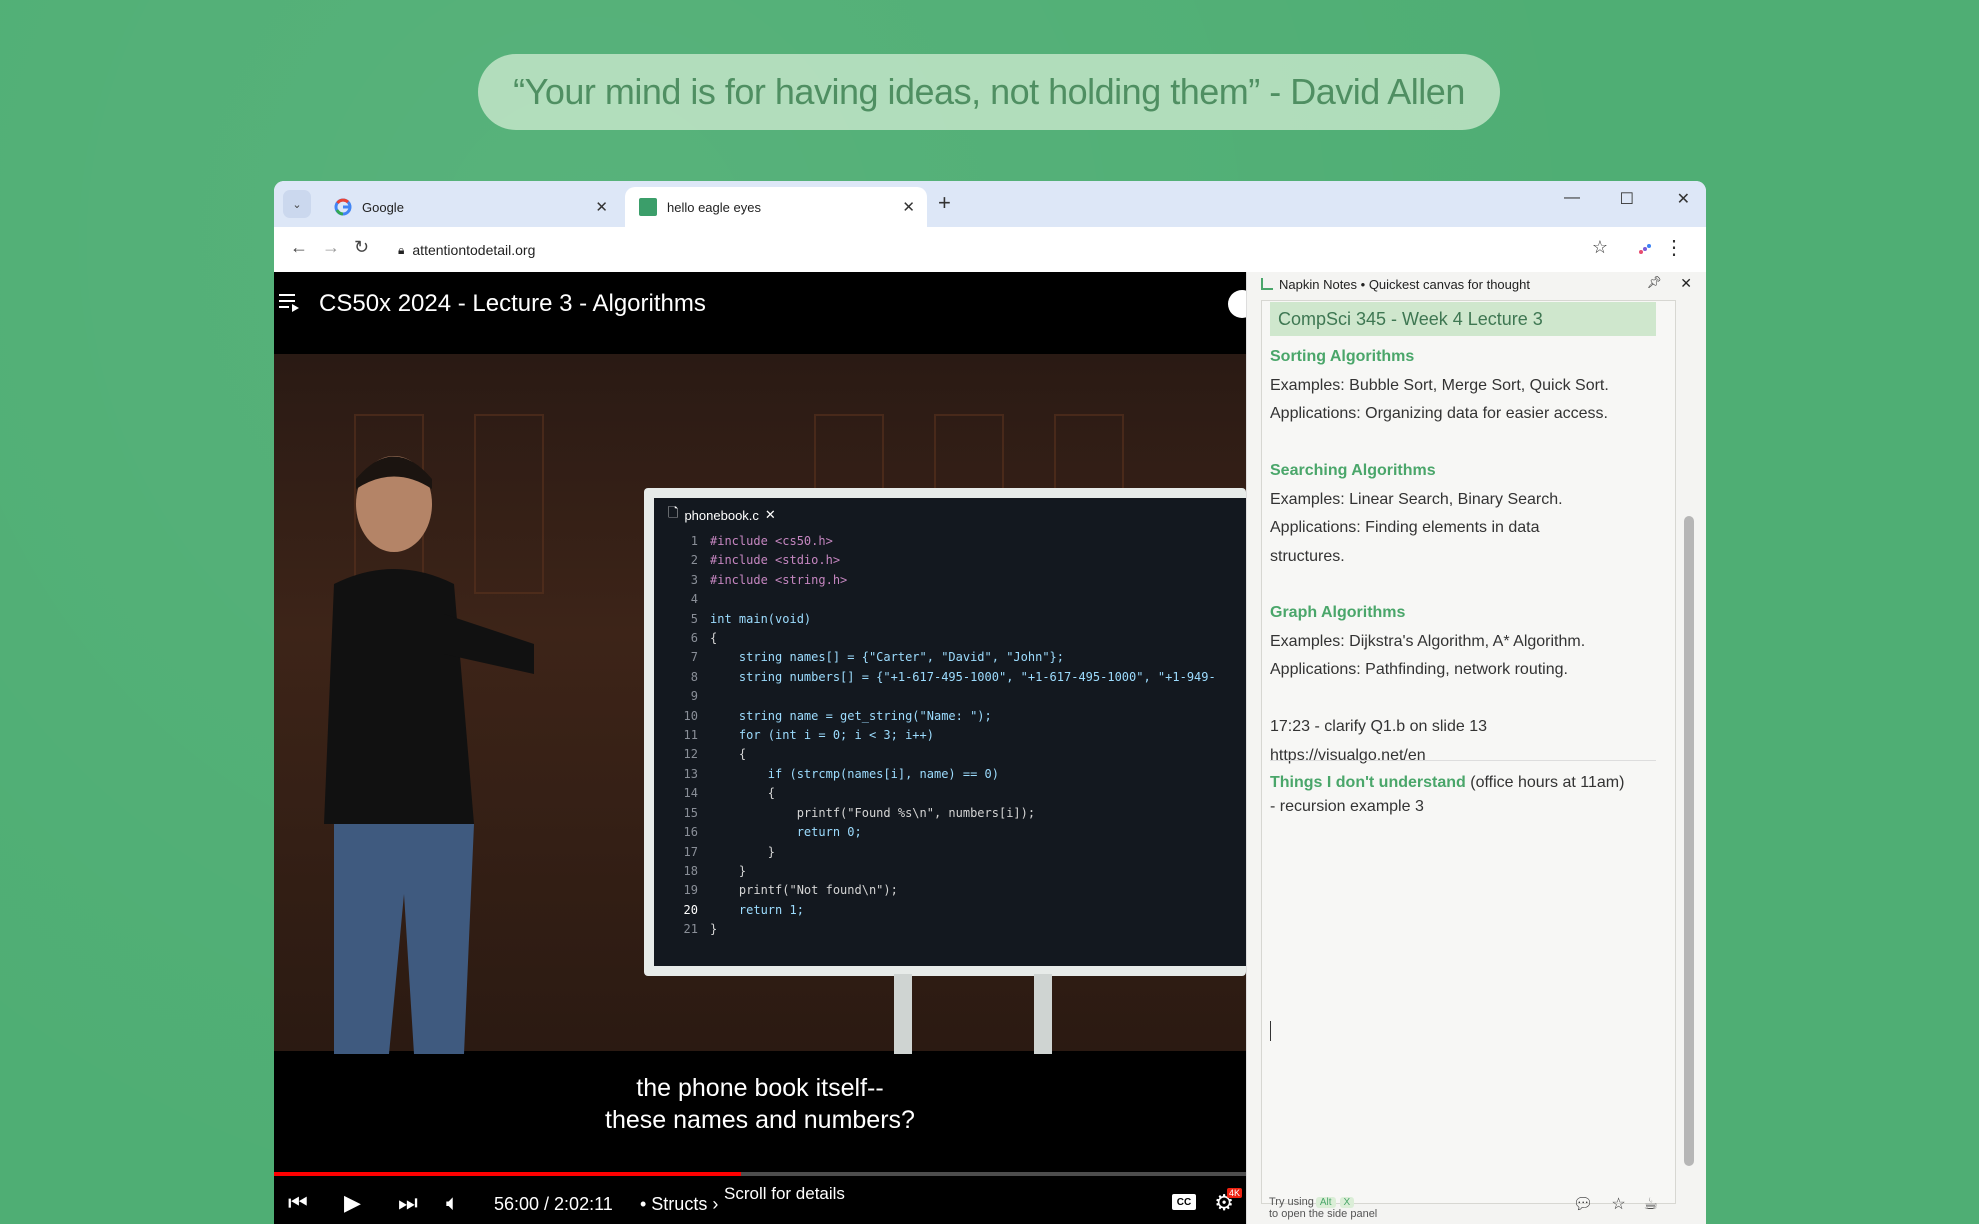  I want to click on video-title: CS50x 2024 - Lecture 3 - Algorithms, so click(512, 304).